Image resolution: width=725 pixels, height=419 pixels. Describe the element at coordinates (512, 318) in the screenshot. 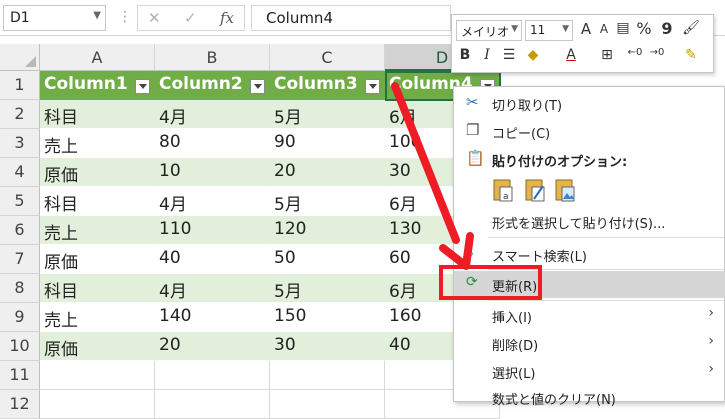

I see `menu-item-insert-label: 挿入(I)` at that location.